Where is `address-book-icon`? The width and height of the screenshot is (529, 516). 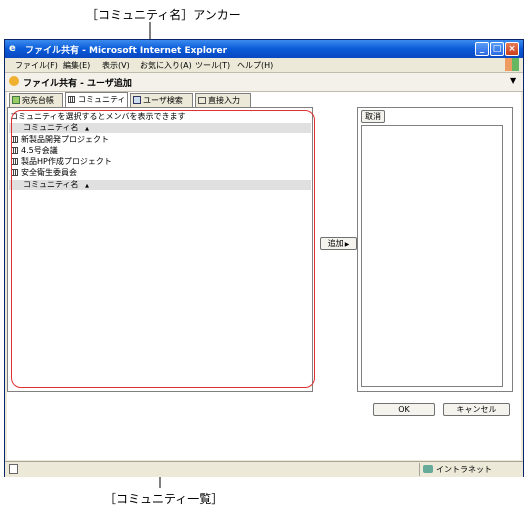 address-book-icon is located at coordinates (16, 100).